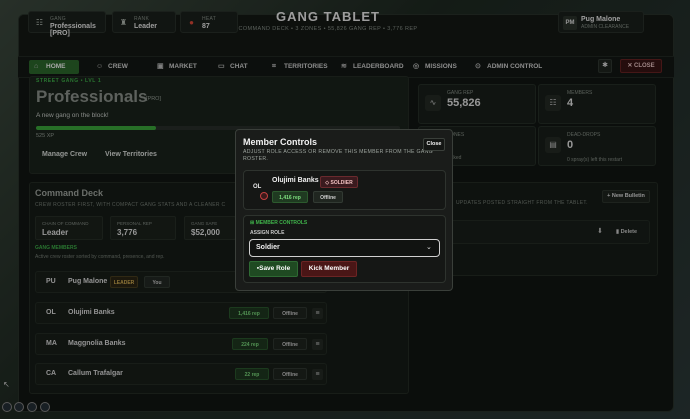 The image size is (690, 419). What do you see at coordinates (290, 197) in the screenshot?
I see `rep-badge: 1,416 rep` at bounding box center [290, 197].